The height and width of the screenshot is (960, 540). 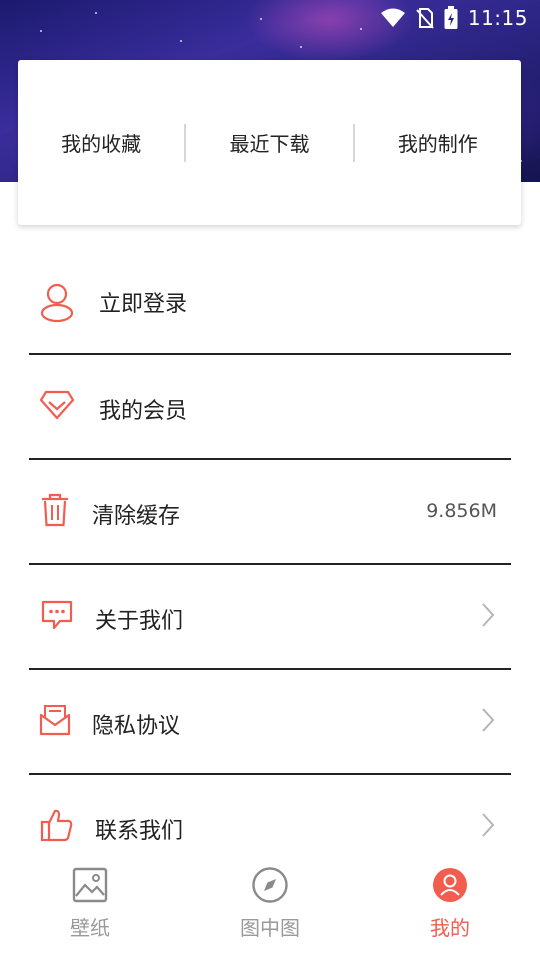 I want to click on tab-mine: 我的, so click(x=450, y=908).